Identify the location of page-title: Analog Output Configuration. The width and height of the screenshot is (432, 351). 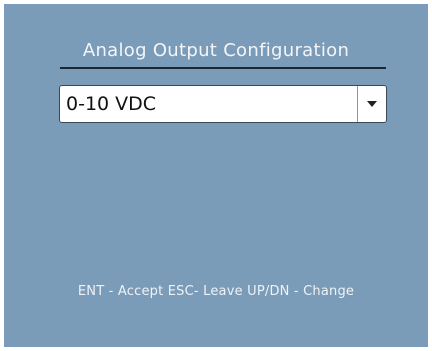
(216, 50).